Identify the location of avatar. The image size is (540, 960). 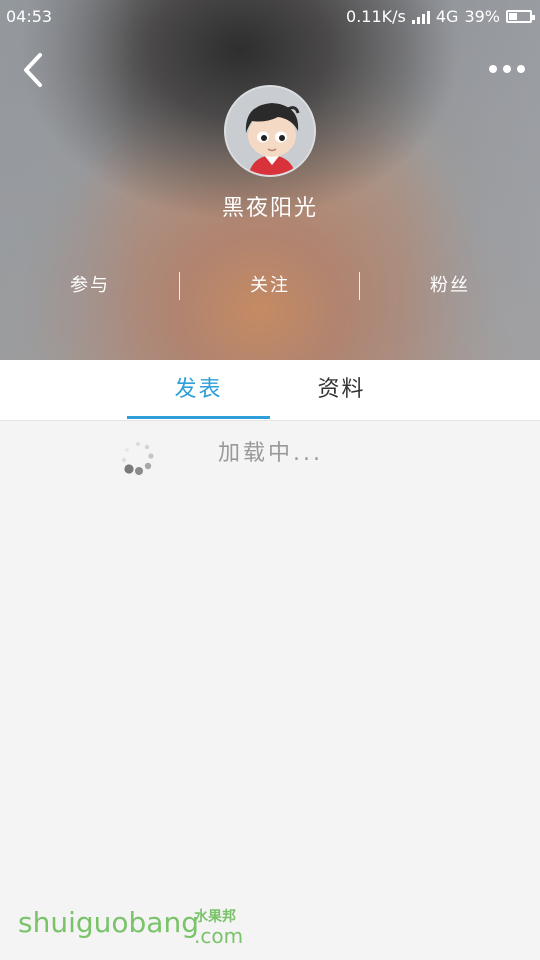
(270, 131).